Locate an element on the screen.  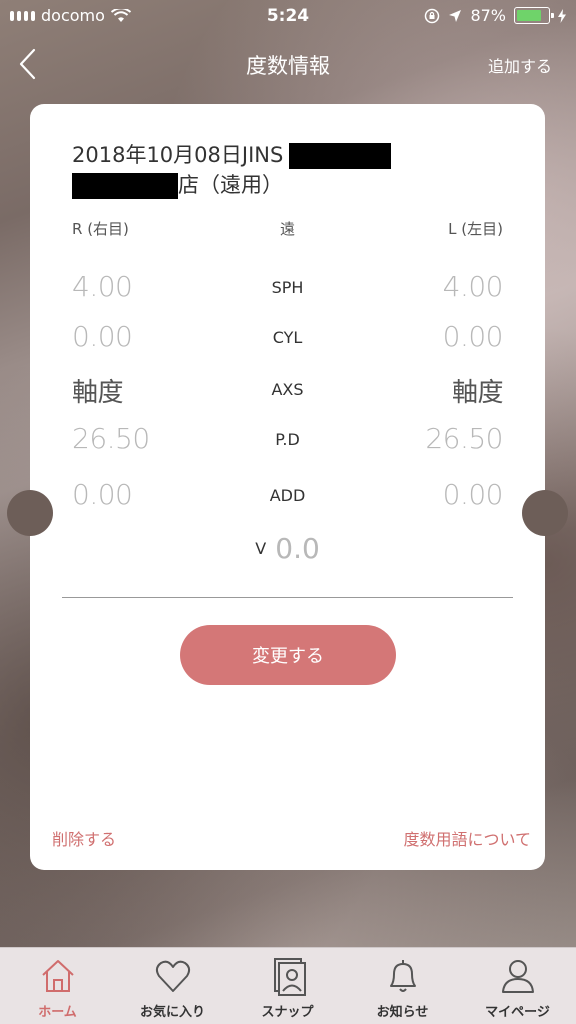
sph-left-value: 4.00 is located at coordinates (473, 286).